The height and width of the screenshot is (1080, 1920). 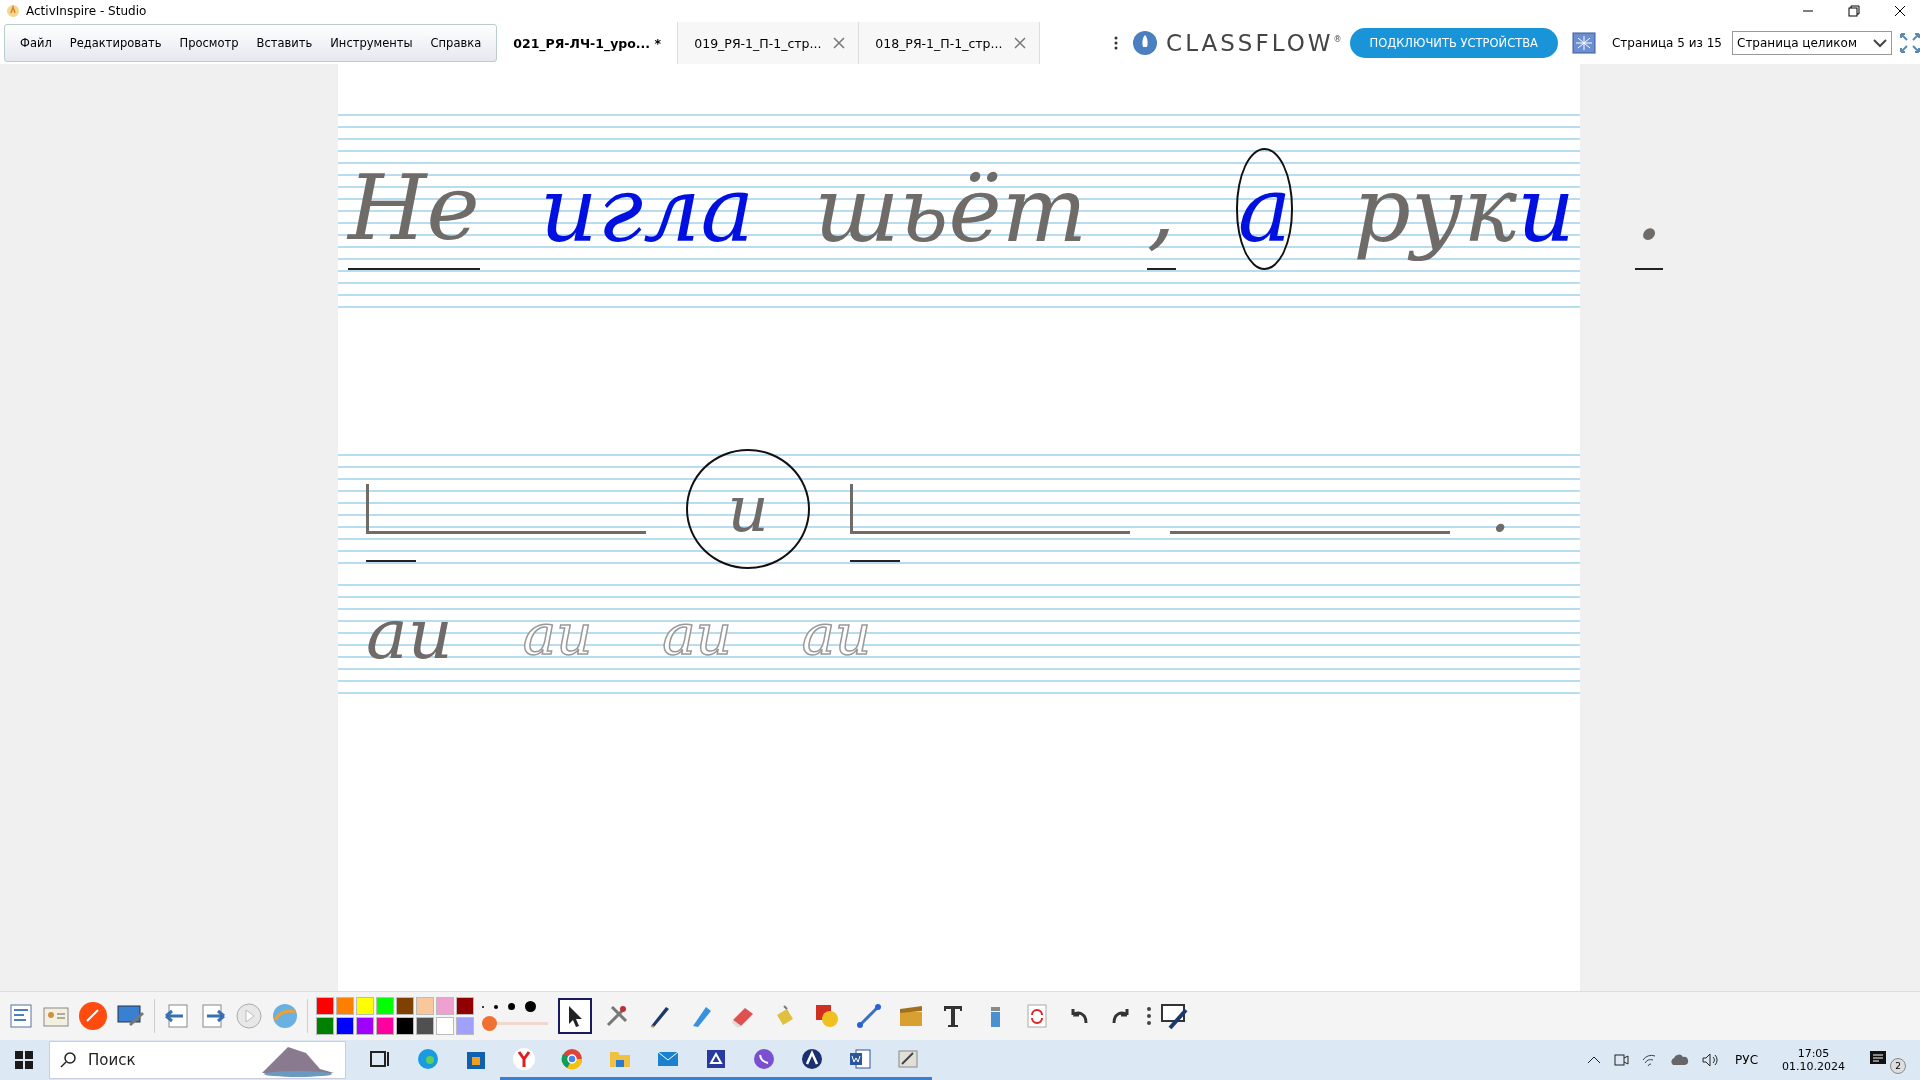 What do you see at coordinates (131, 1016) in the screenshot?
I see `monitor-tools-icon` at bounding box center [131, 1016].